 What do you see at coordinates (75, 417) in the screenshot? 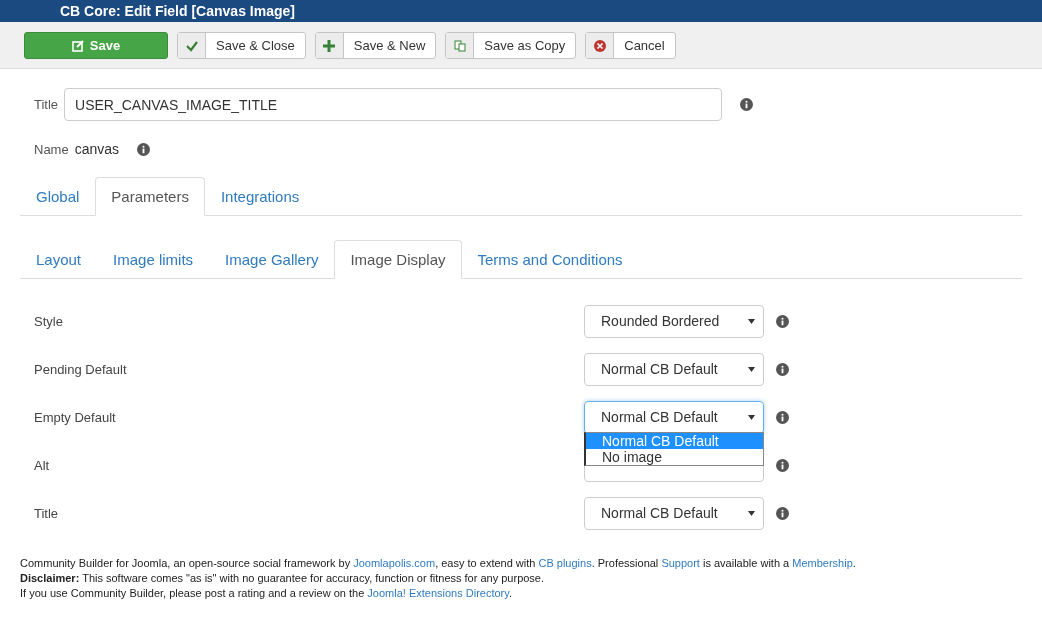
I see `field-label: Empty Default` at bounding box center [75, 417].